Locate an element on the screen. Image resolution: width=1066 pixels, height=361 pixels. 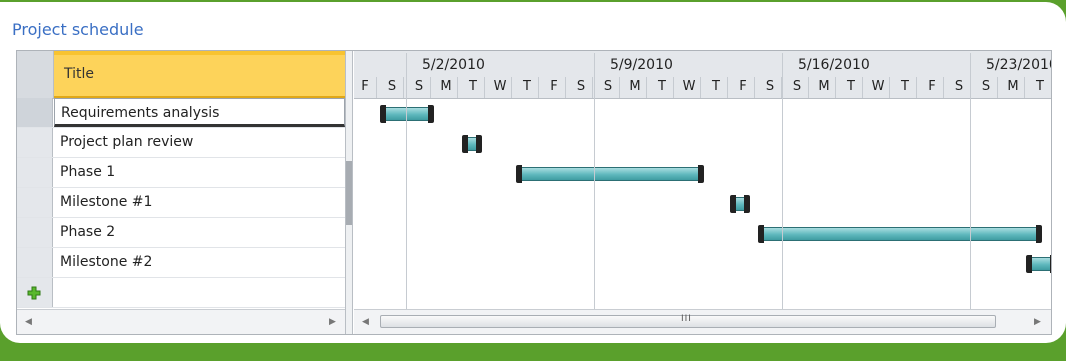
task-title-cell: Milestone #1 is located at coordinates (199, 202).